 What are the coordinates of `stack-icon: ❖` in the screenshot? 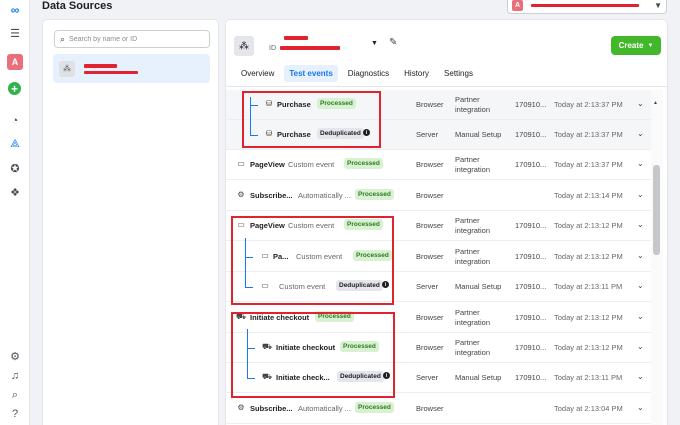 It's located at (15, 192).